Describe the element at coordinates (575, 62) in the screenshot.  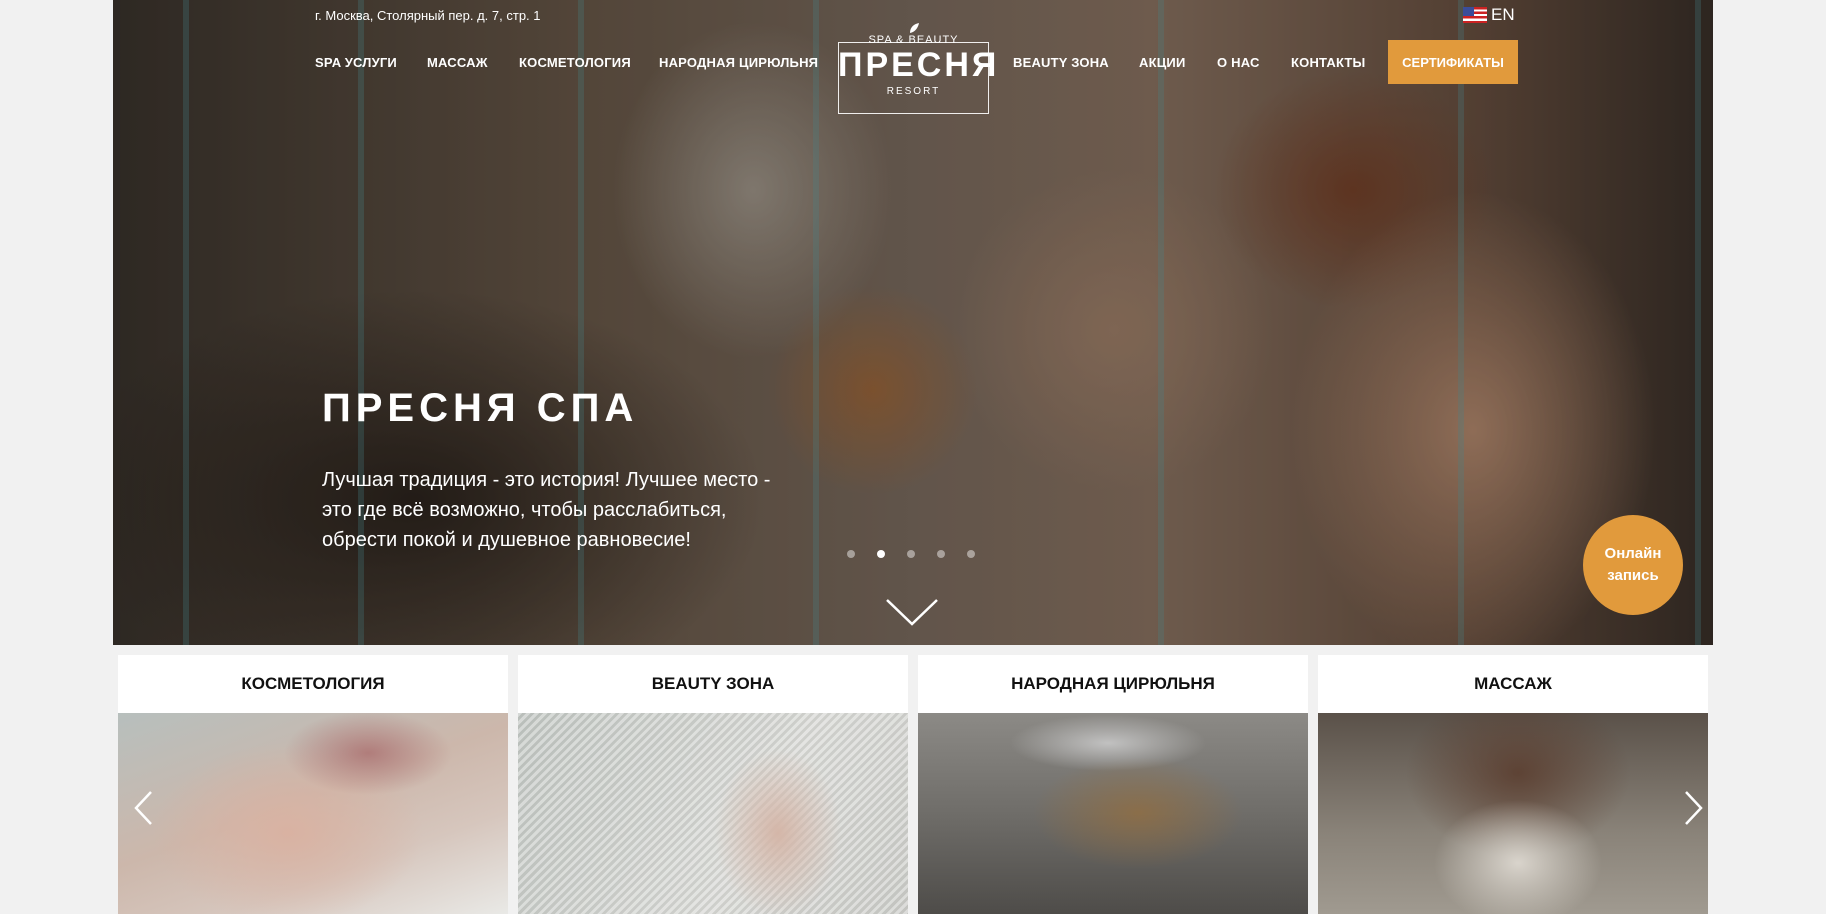
I see `nav-cosmetology: КОСМЕТОЛОГИЯ` at that location.